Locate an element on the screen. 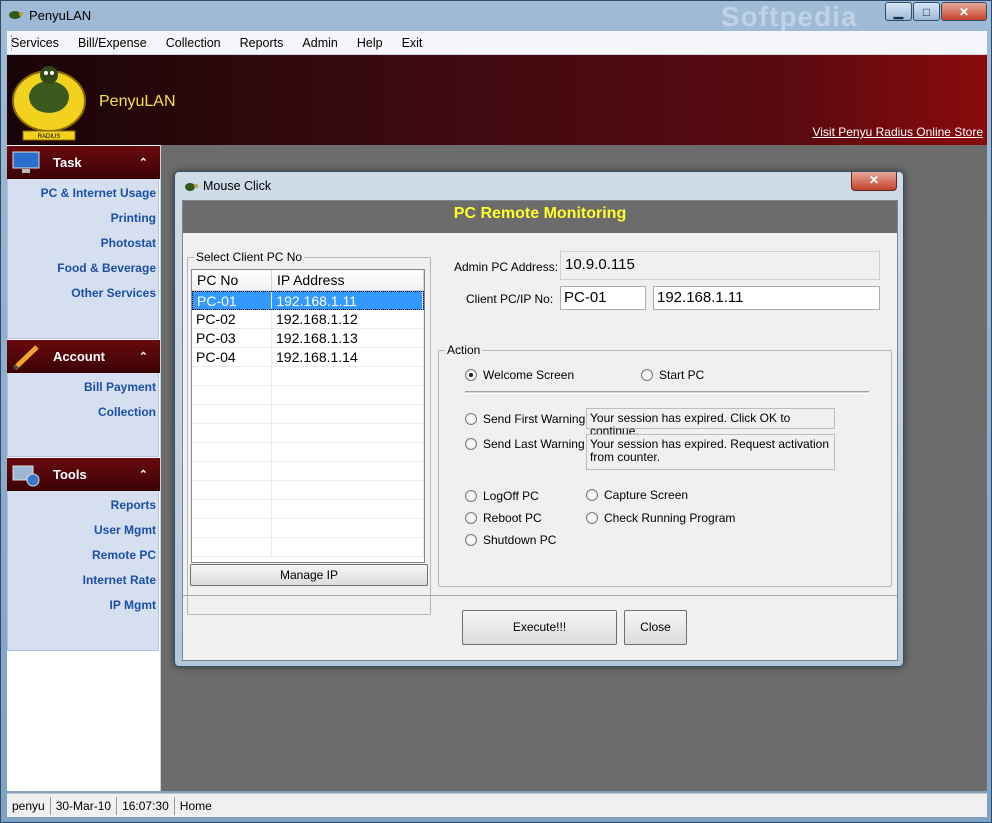 This screenshot has width=992, height=823. send-first-warning-radio: Send First Warning is located at coordinates (525, 419).